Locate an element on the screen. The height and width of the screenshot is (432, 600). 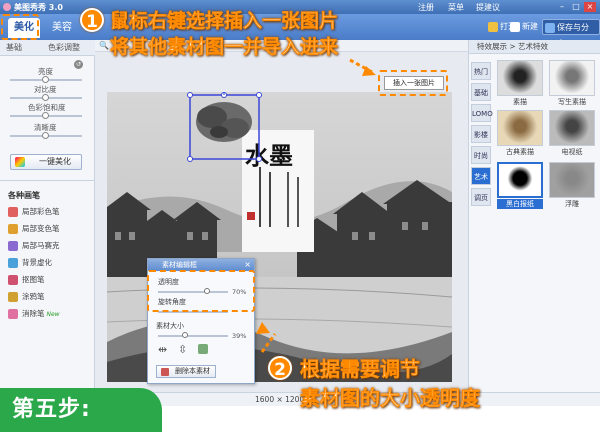
step-five-badge: 第五步: is located at coordinates (81, 410).